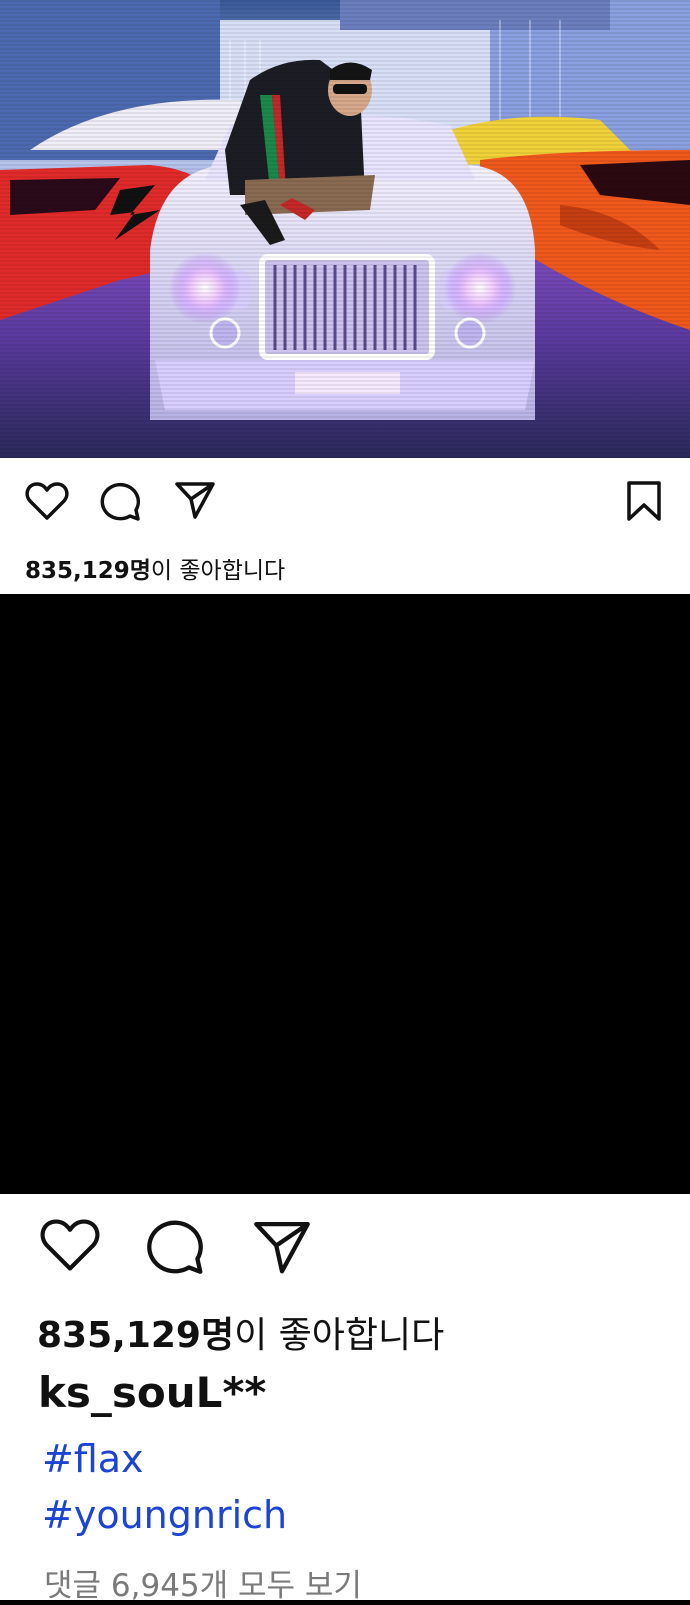 The height and width of the screenshot is (1605, 690). I want to click on view-all-comments-link: 댓글 6,945개 모두 보기, so click(203, 1582).